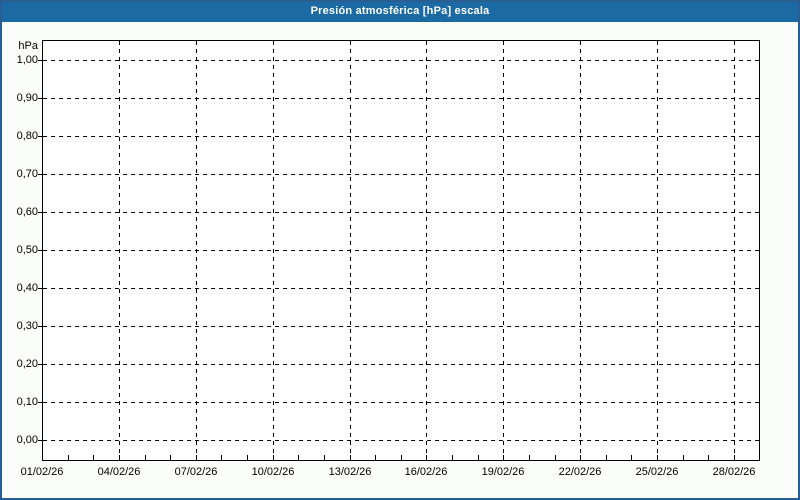  What do you see at coordinates (27, 60) in the screenshot?
I see `y-tick-label: 1,00` at bounding box center [27, 60].